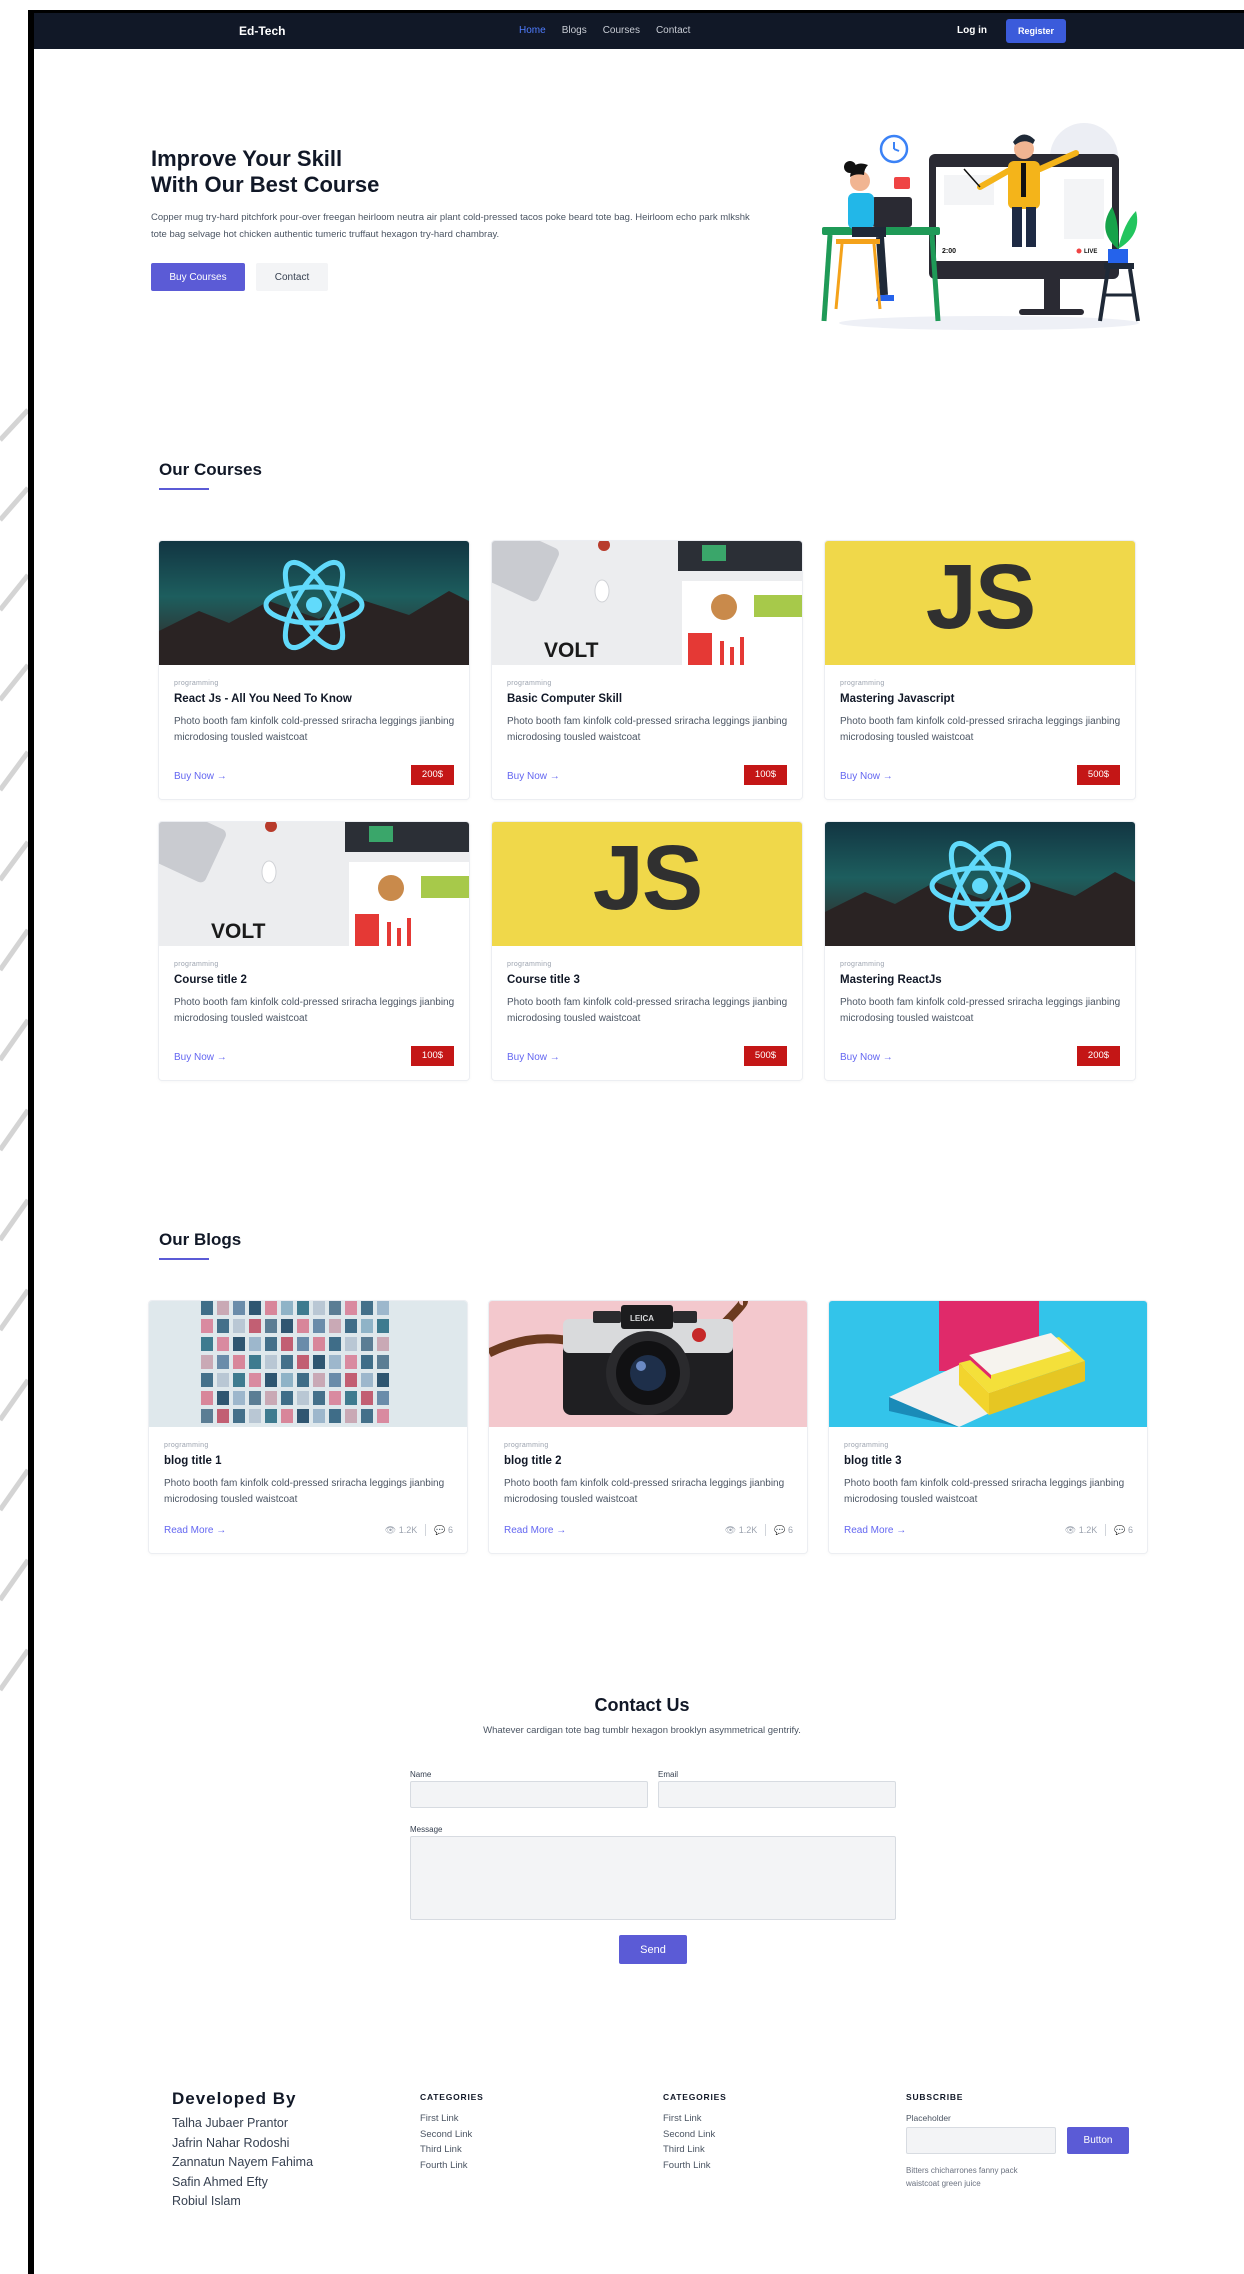 The image size is (1244, 2274). Describe the element at coordinates (316, 699) in the screenshot. I see `course-title: React Js - All You Need To Know` at that location.